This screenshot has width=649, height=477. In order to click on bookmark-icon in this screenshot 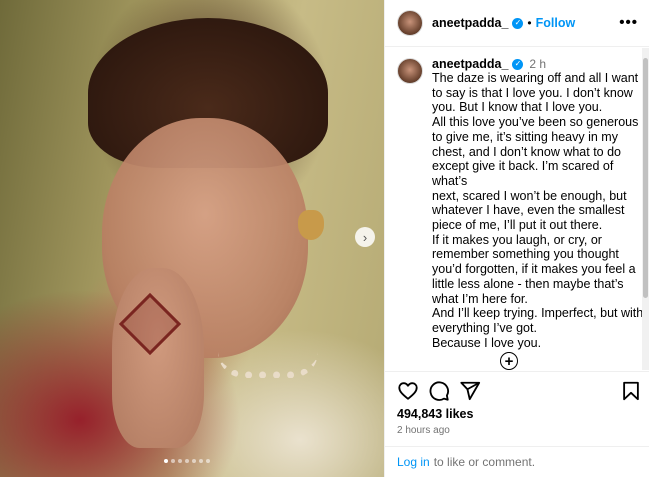, I will do `click(631, 391)`.